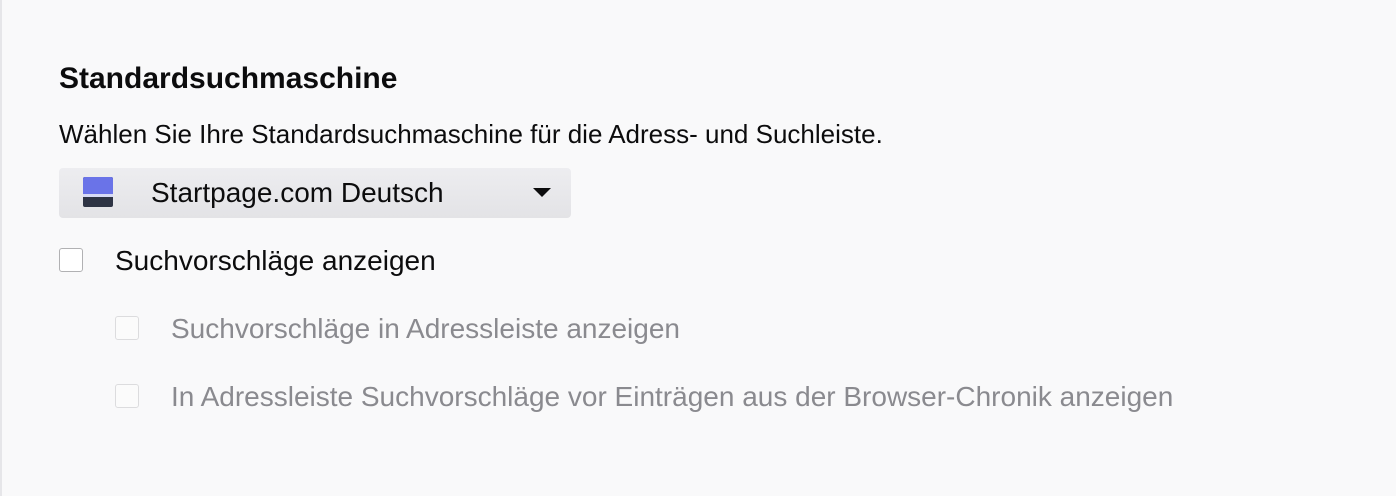 The image size is (1396, 496). I want to click on search-engine-dropdown: Startpage.com Deutsch, so click(315, 193).